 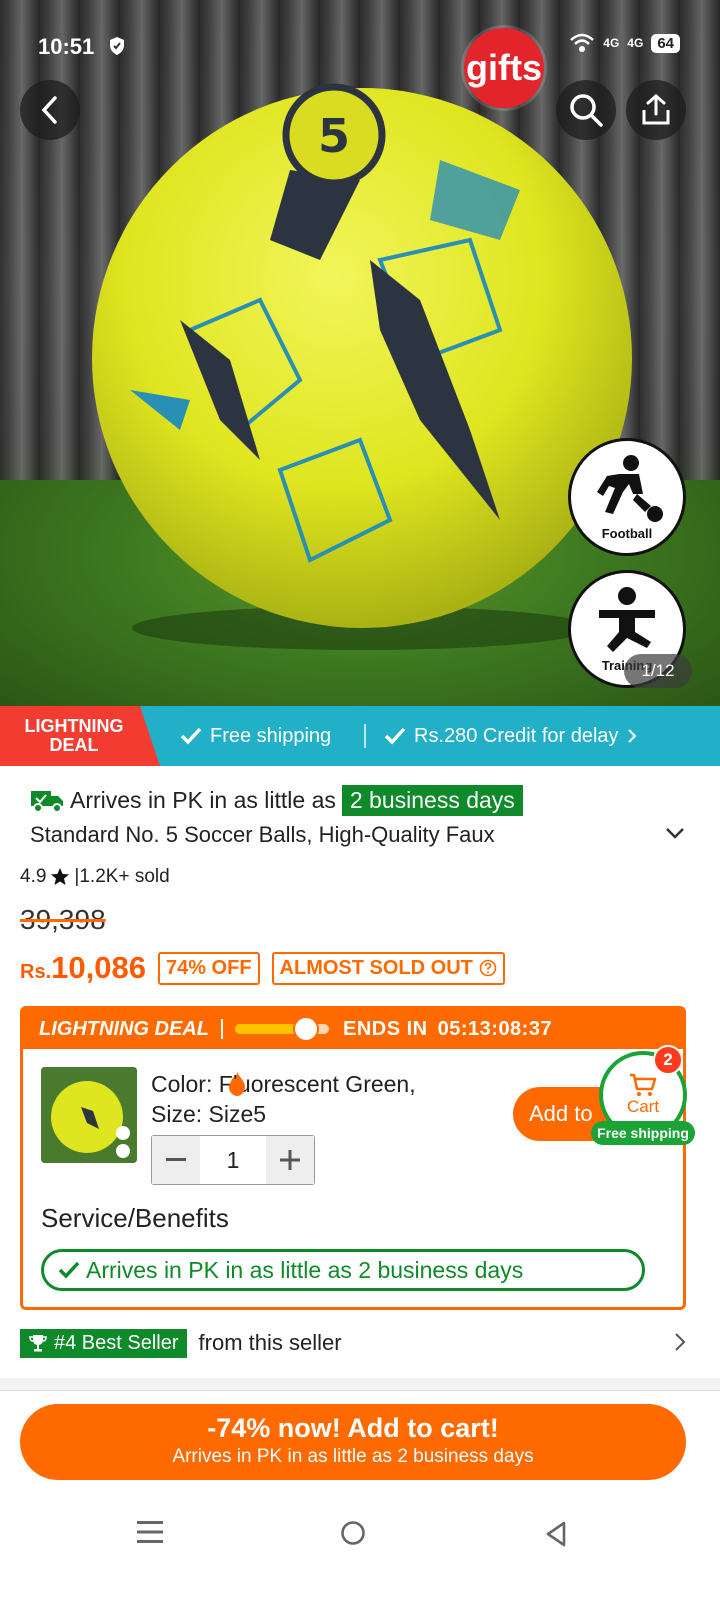 I want to click on football-badge: Football, so click(x=627, y=497).